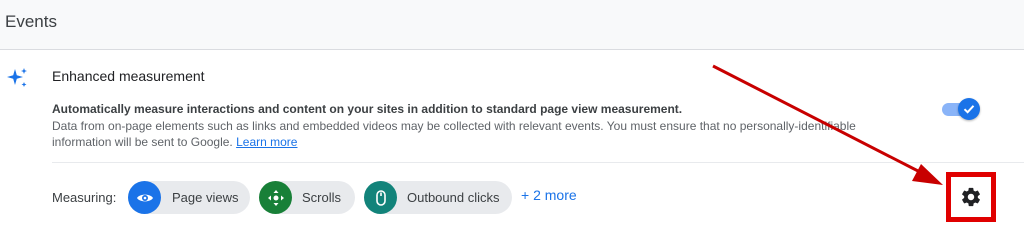  I want to click on section-title: Enhanced measurement, so click(128, 76).